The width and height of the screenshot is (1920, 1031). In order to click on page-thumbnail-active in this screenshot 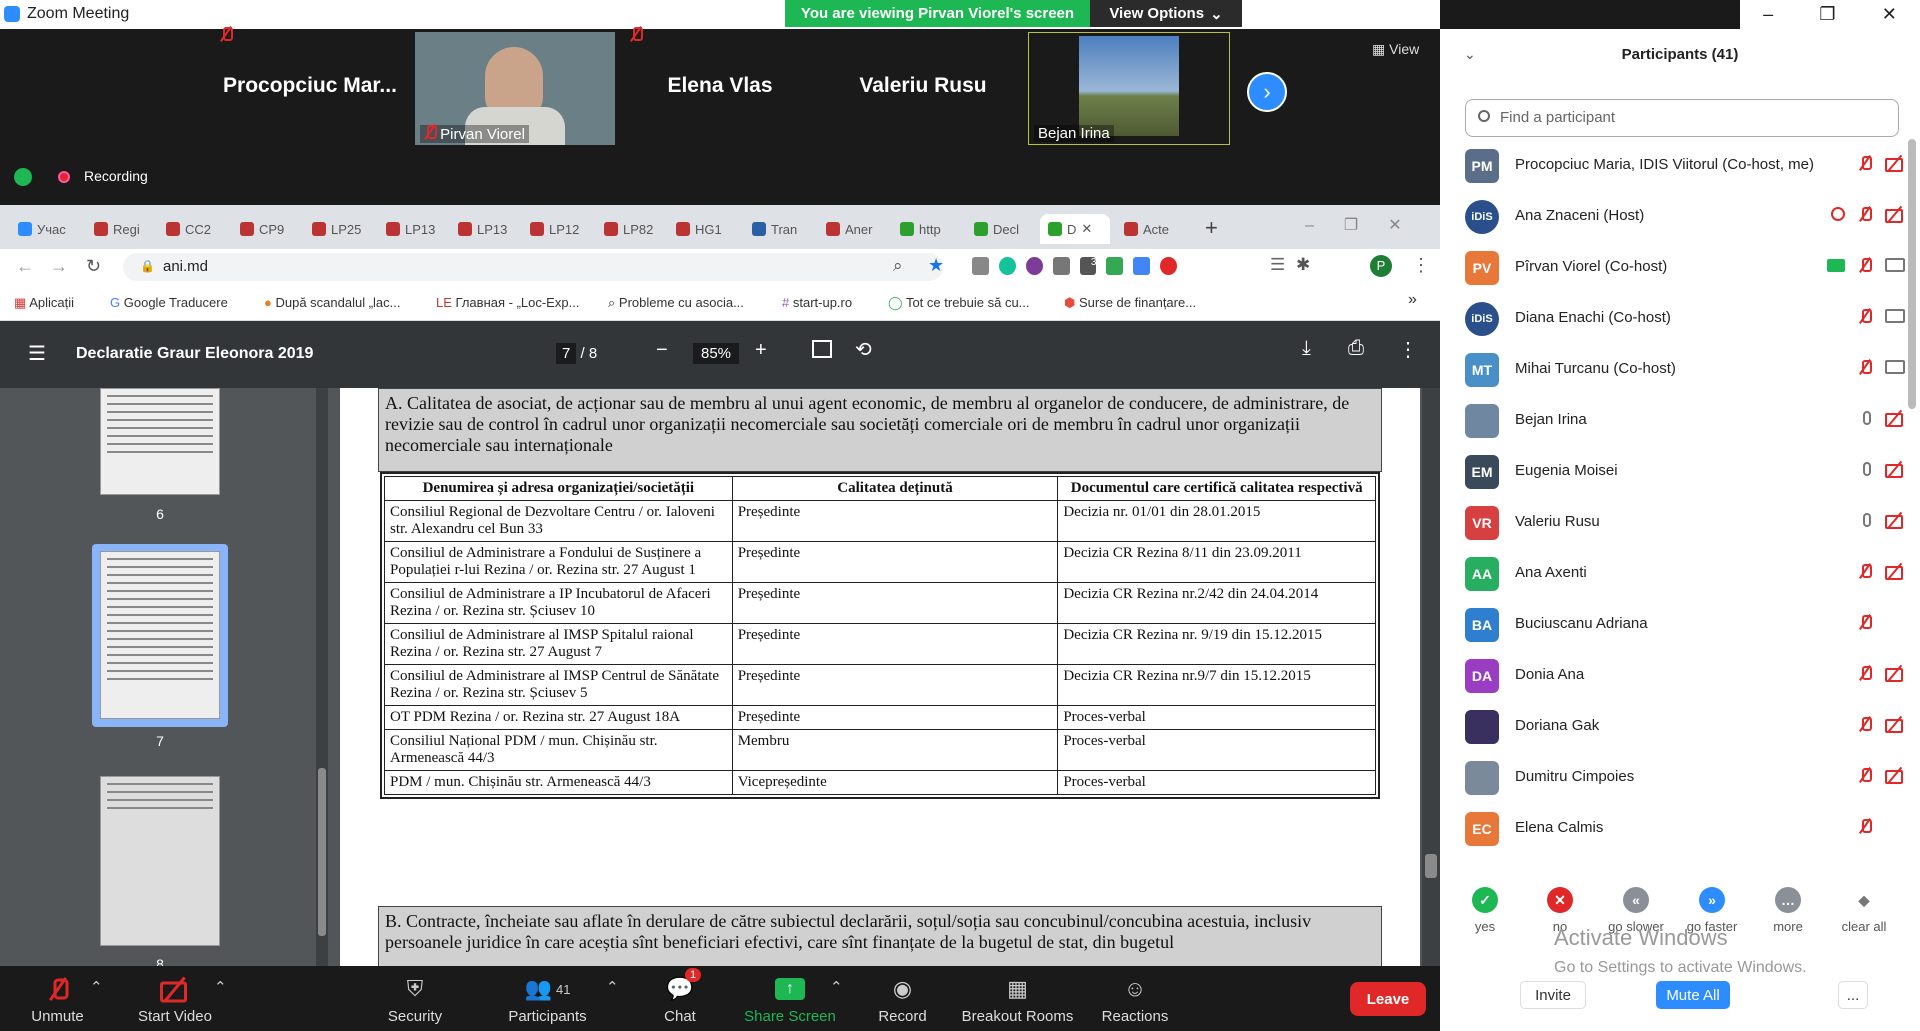, I will do `click(160, 635)`.